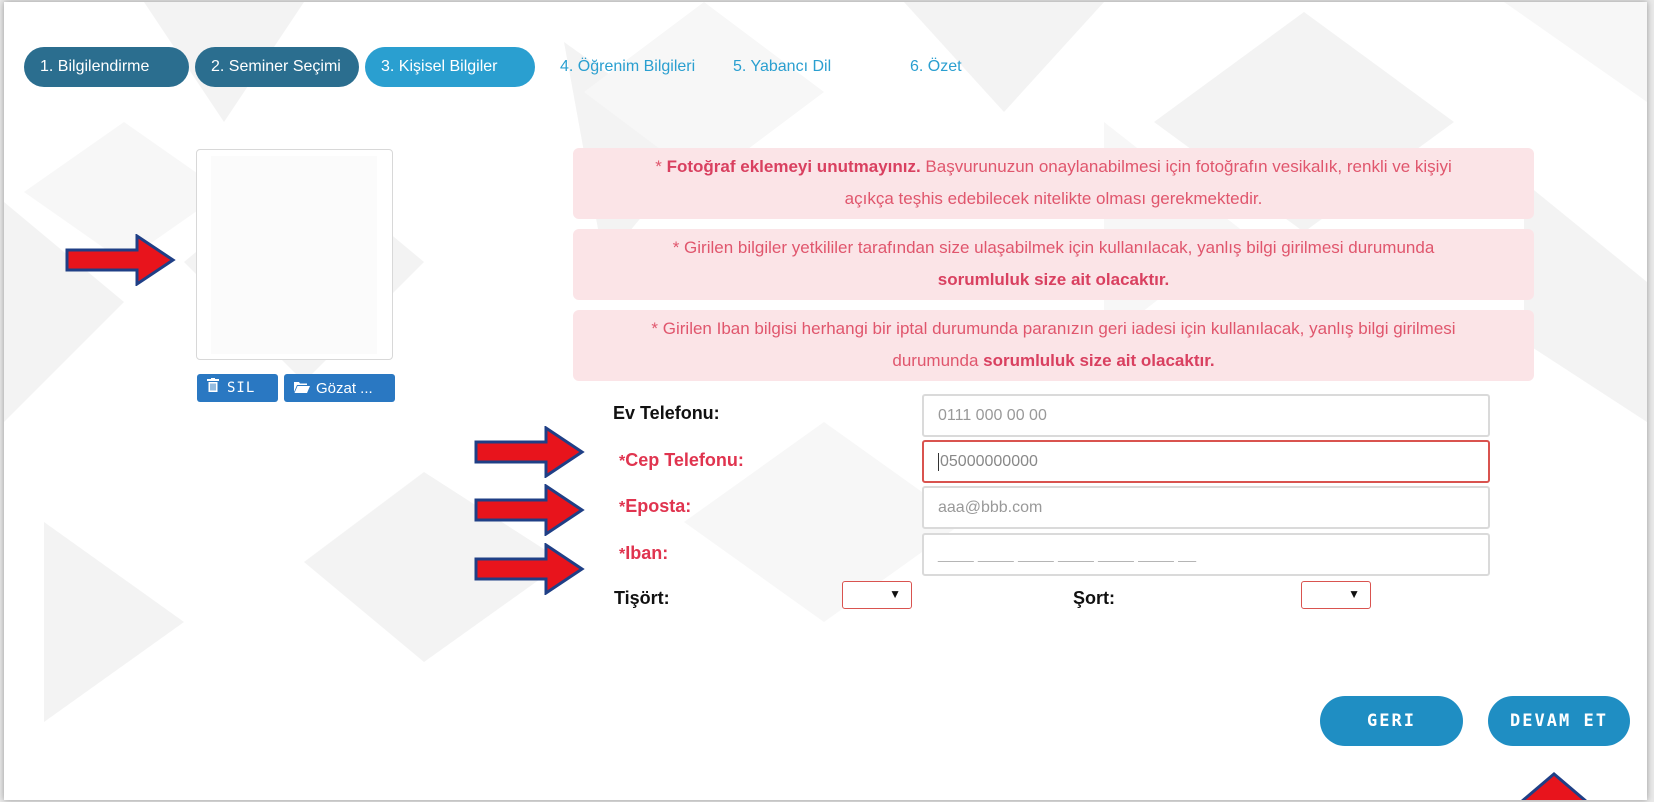  What do you see at coordinates (661, 166) in the screenshot?
I see `alert-text: *` at bounding box center [661, 166].